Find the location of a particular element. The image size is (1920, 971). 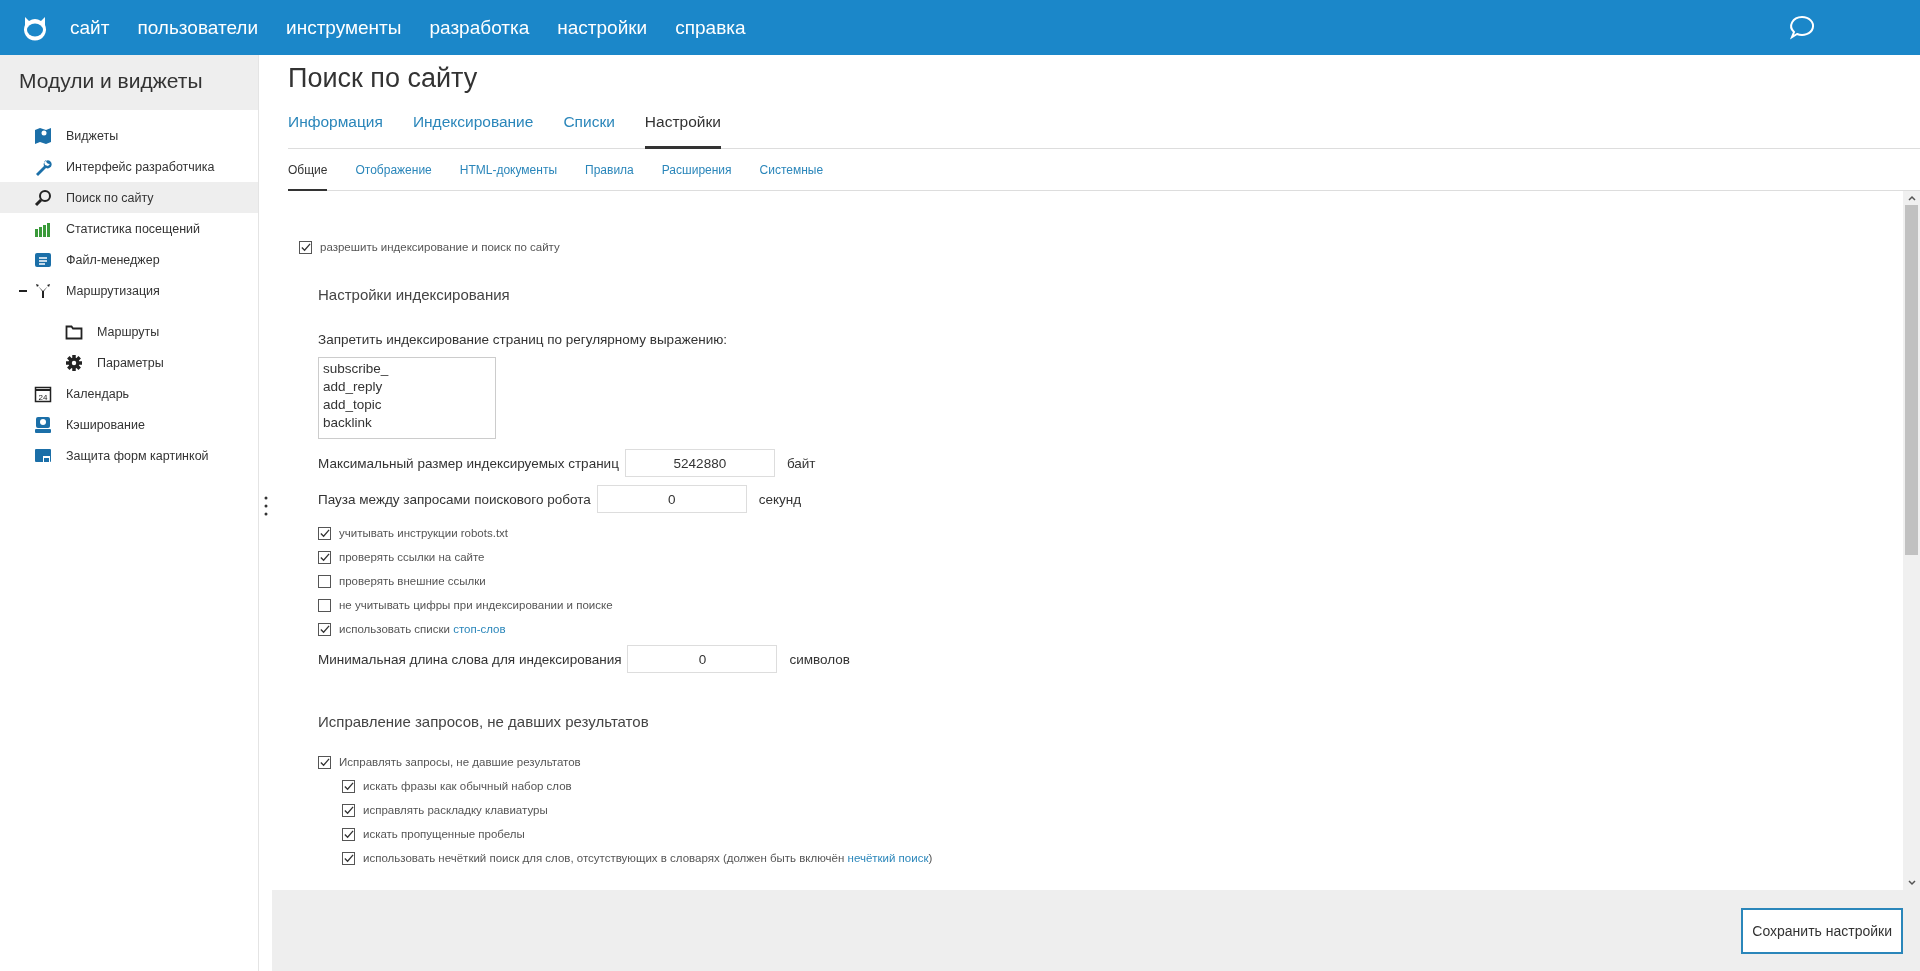

tab: Расширения is located at coordinates (696, 170).